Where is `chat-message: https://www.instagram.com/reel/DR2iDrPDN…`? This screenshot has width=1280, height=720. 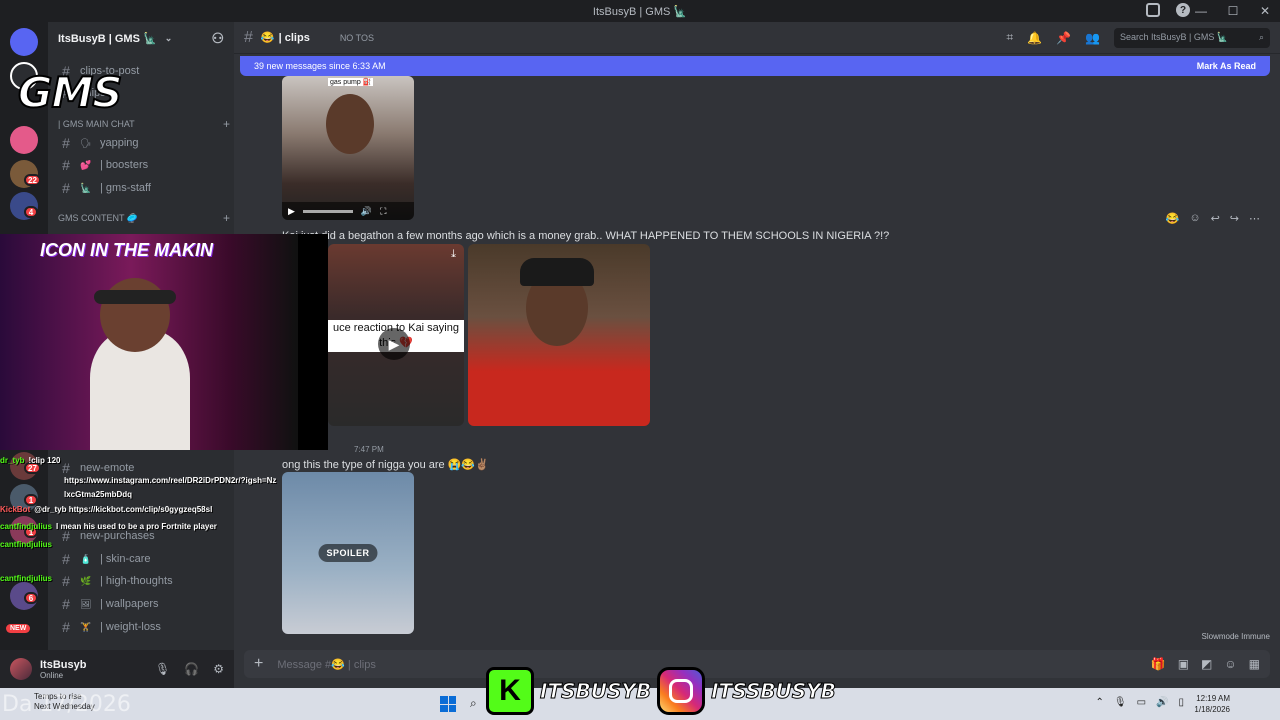
chat-message: https://www.instagram.com/reel/DR2iDrPDN… is located at coordinates (170, 487).